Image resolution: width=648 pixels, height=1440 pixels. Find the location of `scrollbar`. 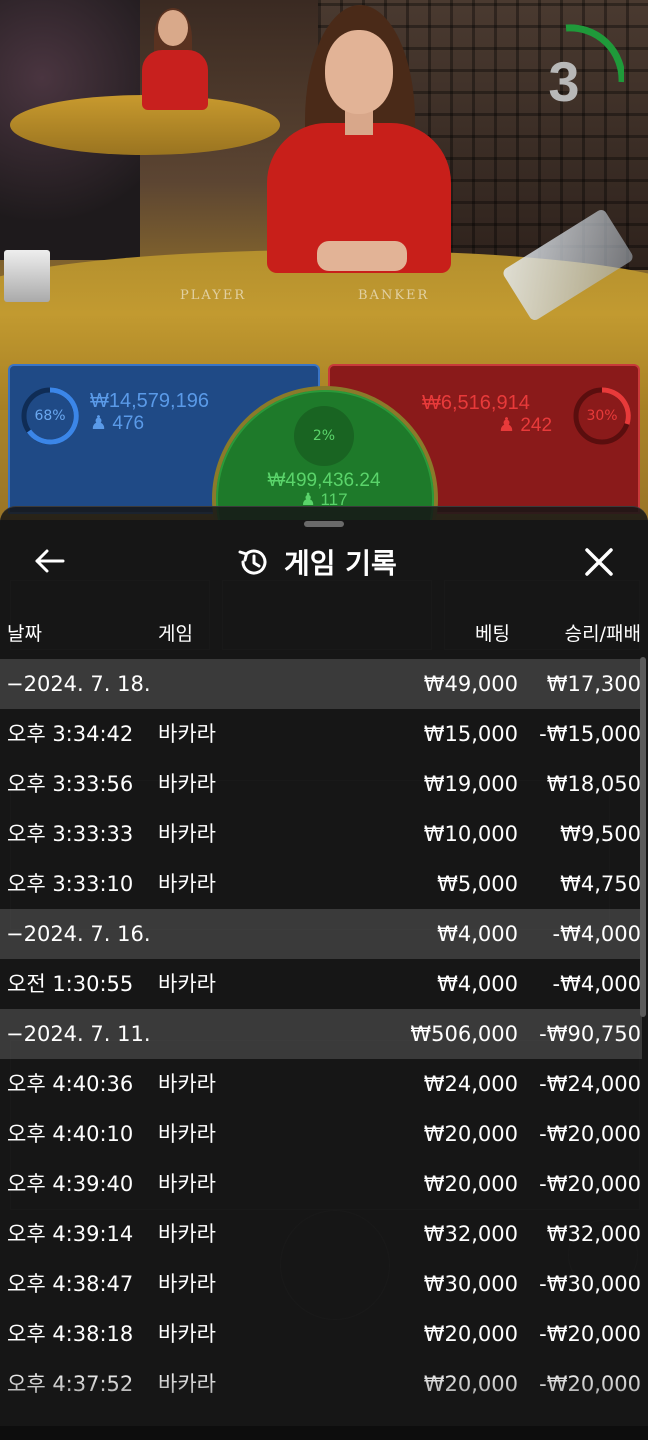

scrollbar is located at coordinates (643, 837).